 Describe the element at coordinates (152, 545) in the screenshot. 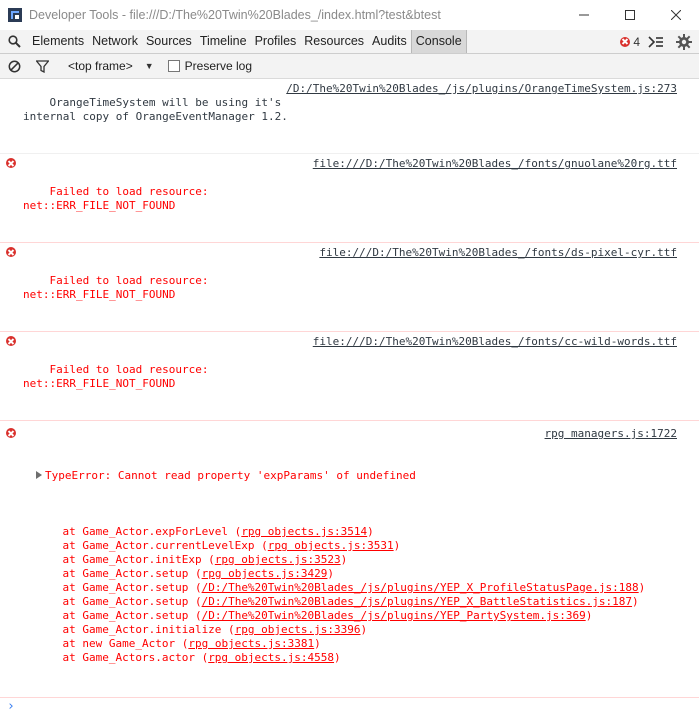

I see `stack-frame-text: at Game_Actor.currentLevelExp (` at that location.